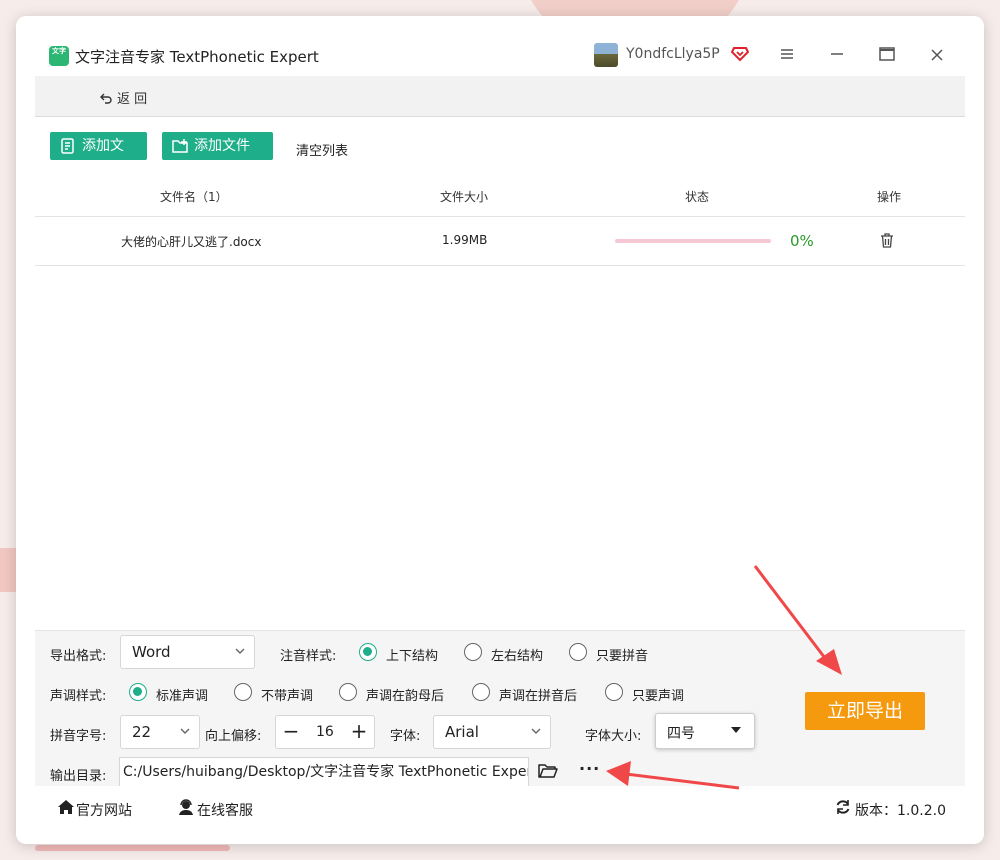  I want to click on radio-tone-after-final, so click(348, 692).